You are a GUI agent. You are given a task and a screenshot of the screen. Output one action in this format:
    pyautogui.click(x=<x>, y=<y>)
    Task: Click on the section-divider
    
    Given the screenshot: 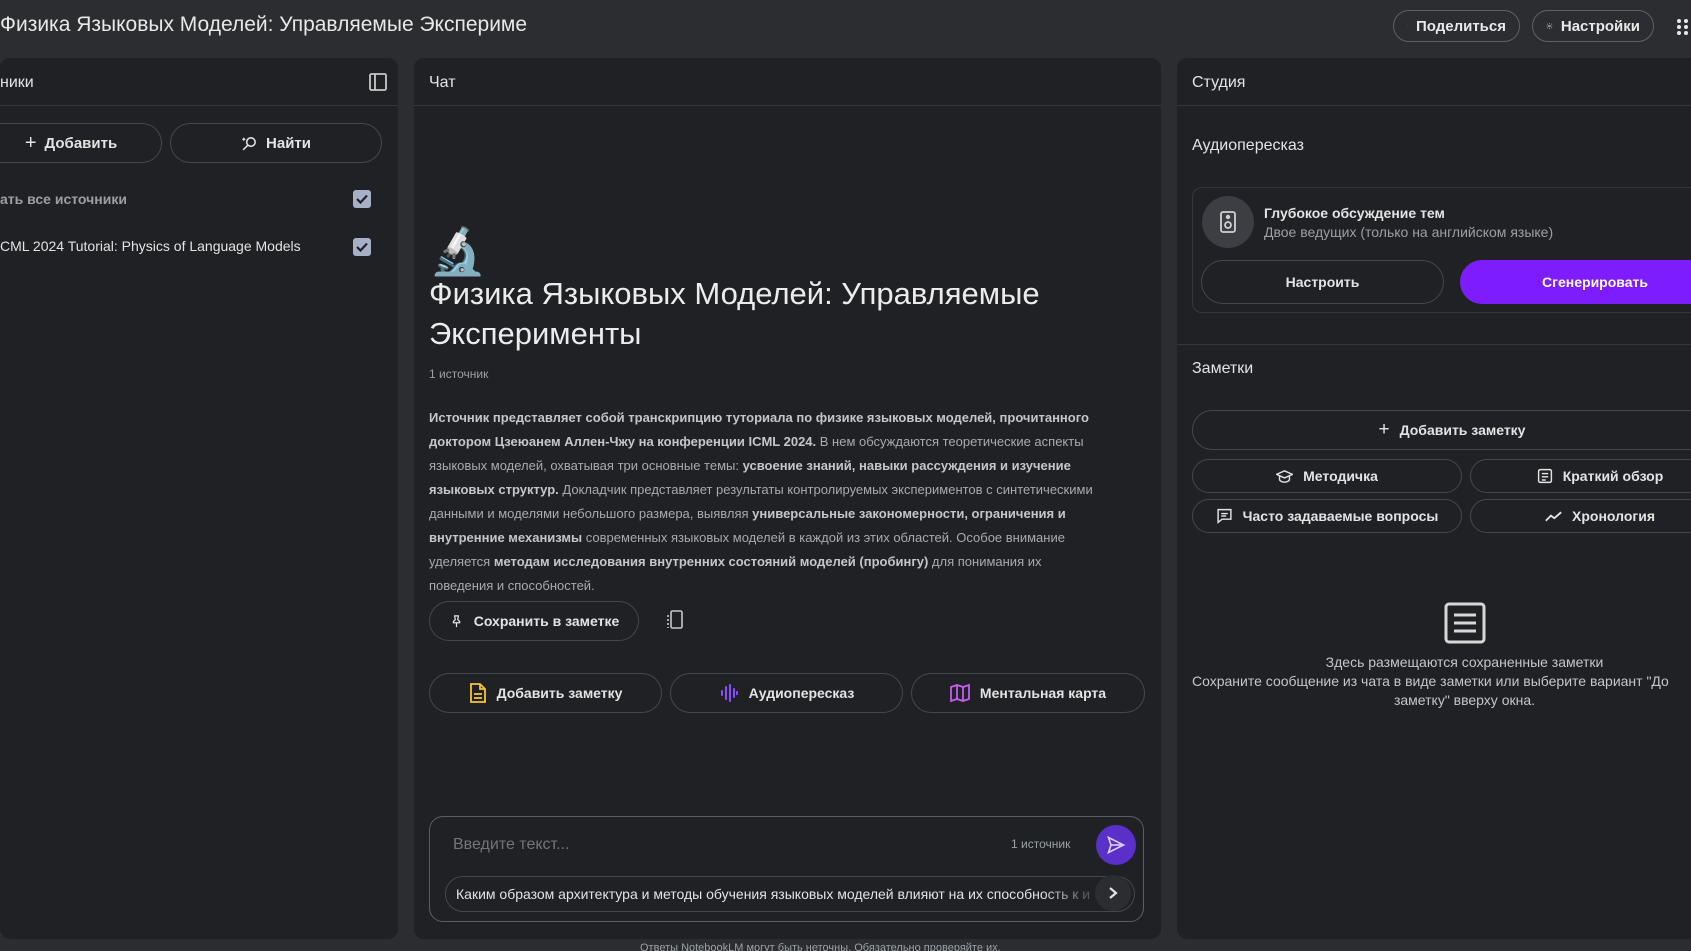 What is the action you would take?
    pyautogui.click(x=1434, y=344)
    